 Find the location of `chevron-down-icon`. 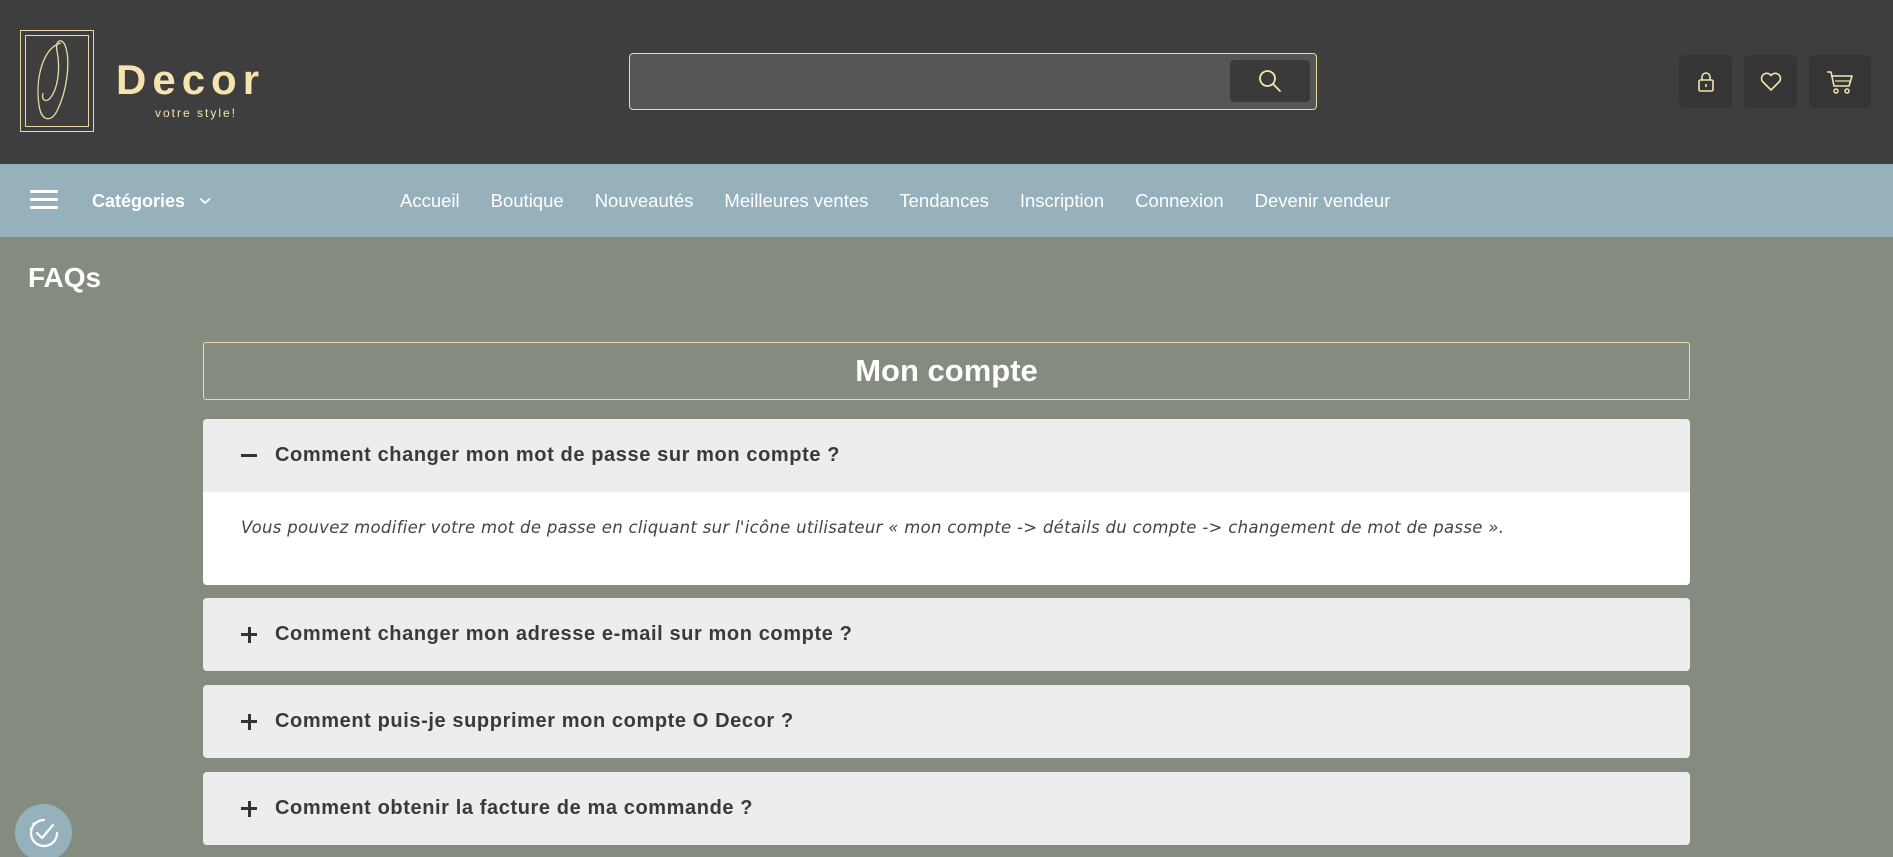

chevron-down-icon is located at coordinates (205, 201).